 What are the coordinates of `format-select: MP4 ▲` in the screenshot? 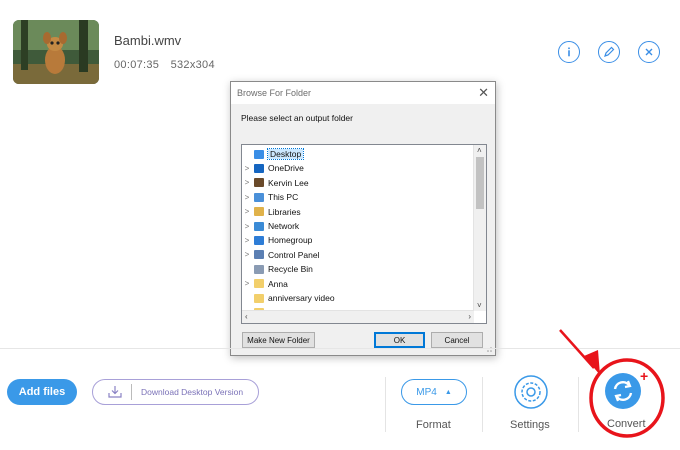 It's located at (434, 392).